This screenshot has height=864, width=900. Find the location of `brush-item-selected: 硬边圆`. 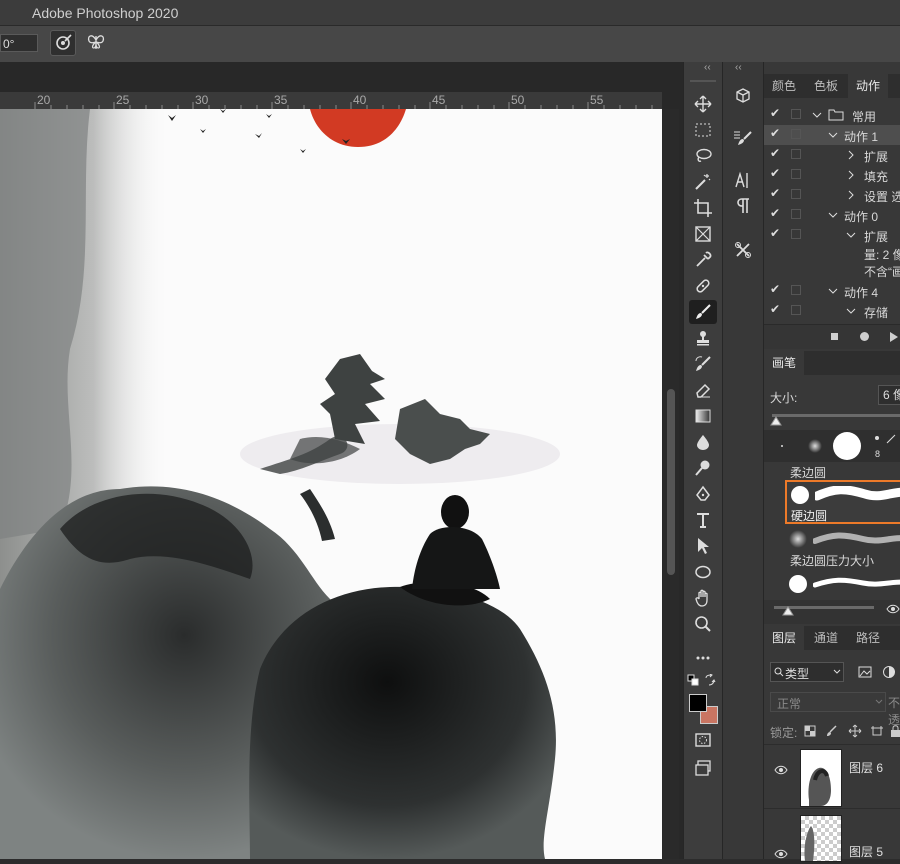

brush-item-selected: 硬边圆 is located at coordinates (842, 502).